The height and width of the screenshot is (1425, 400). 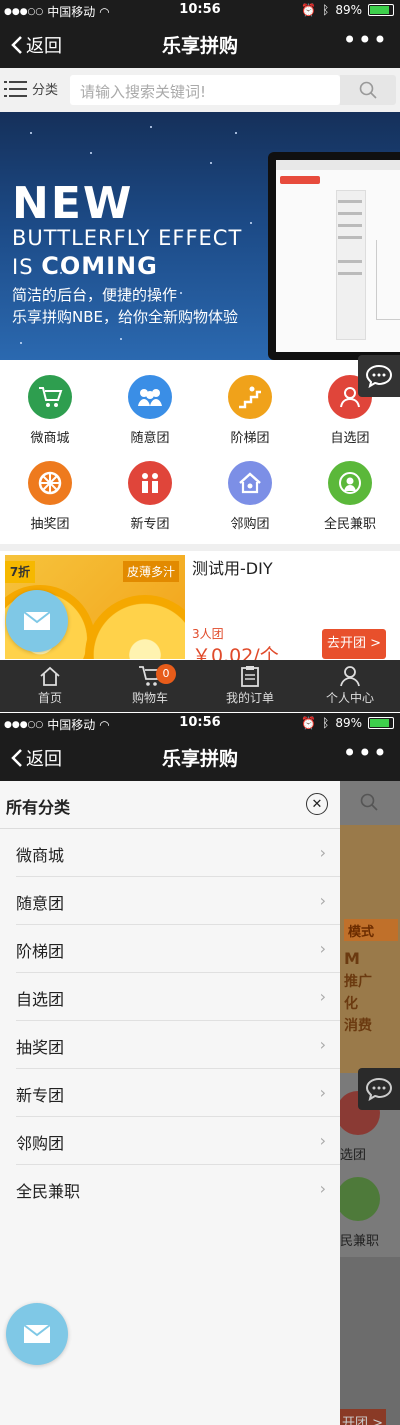 What do you see at coordinates (250, 676) in the screenshot?
I see `clipboard-icon` at bounding box center [250, 676].